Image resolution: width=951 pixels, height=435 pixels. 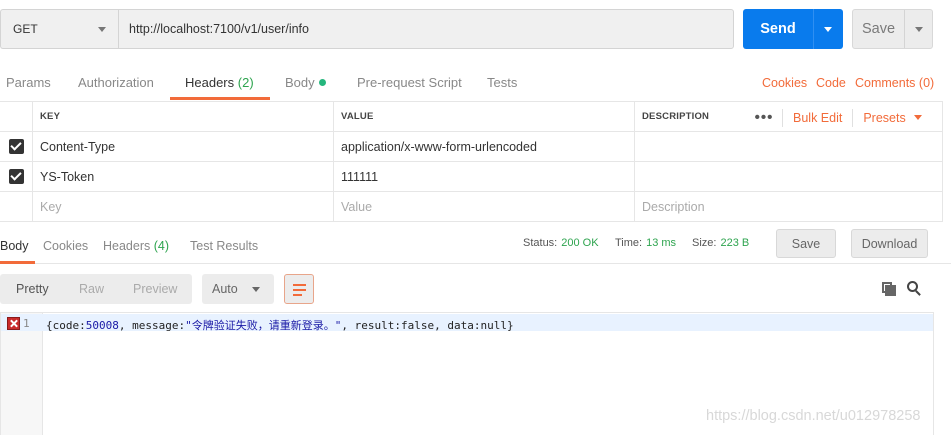 What do you see at coordinates (831, 83) in the screenshot?
I see `code-link: Code` at bounding box center [831, 83].